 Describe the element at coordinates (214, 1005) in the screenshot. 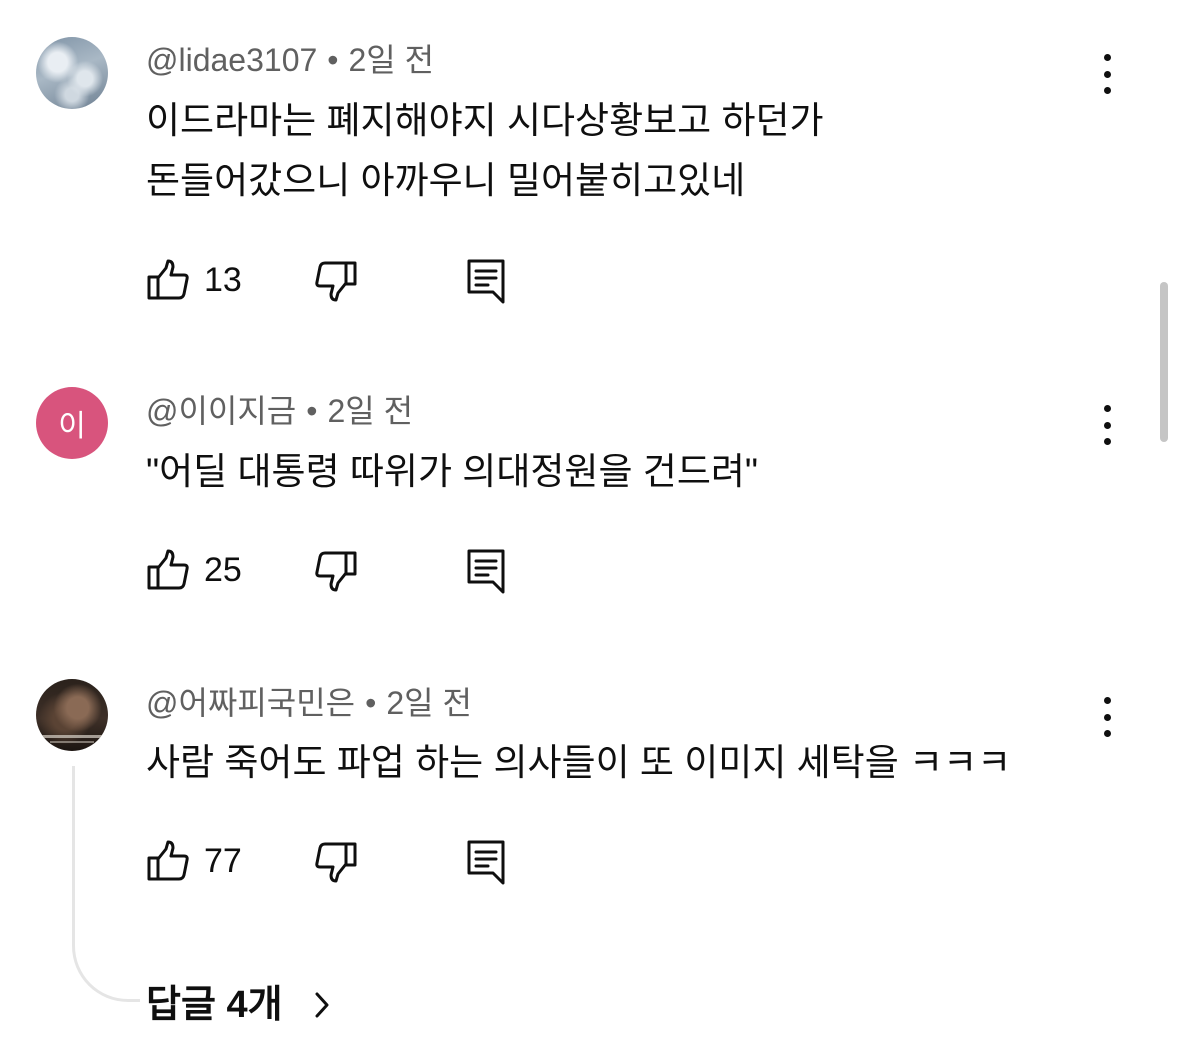

I see `view-replies-button: 답글 4개` at that location.